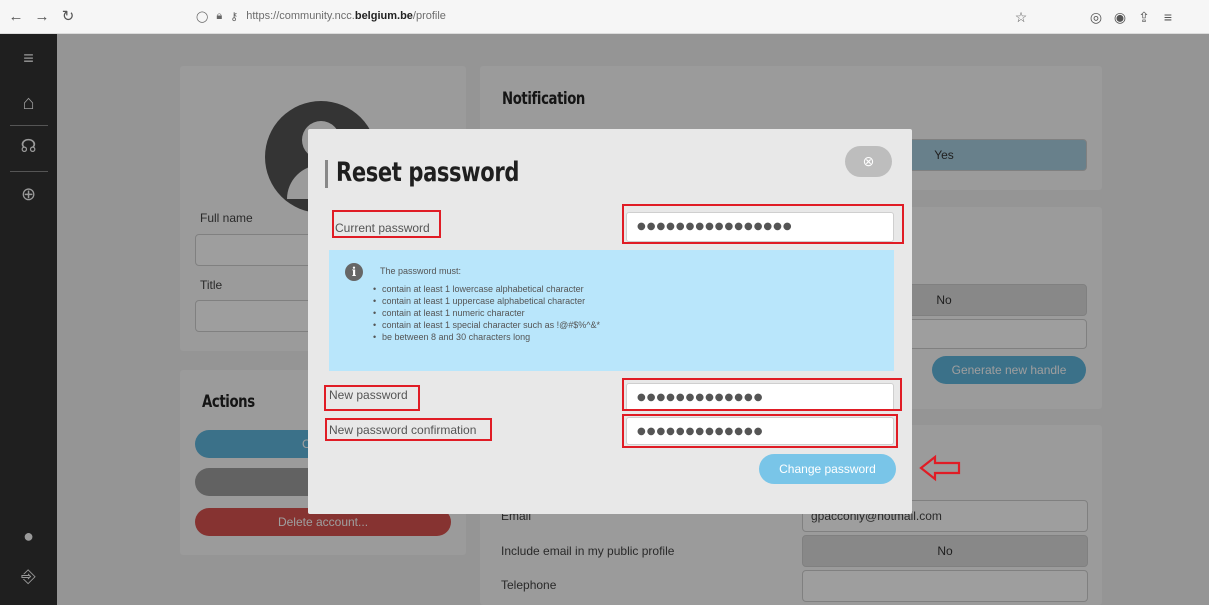 The width and height of the screenshot is (1209, 605). I want to click on annotation-arrow-icon, so click(940, 468).